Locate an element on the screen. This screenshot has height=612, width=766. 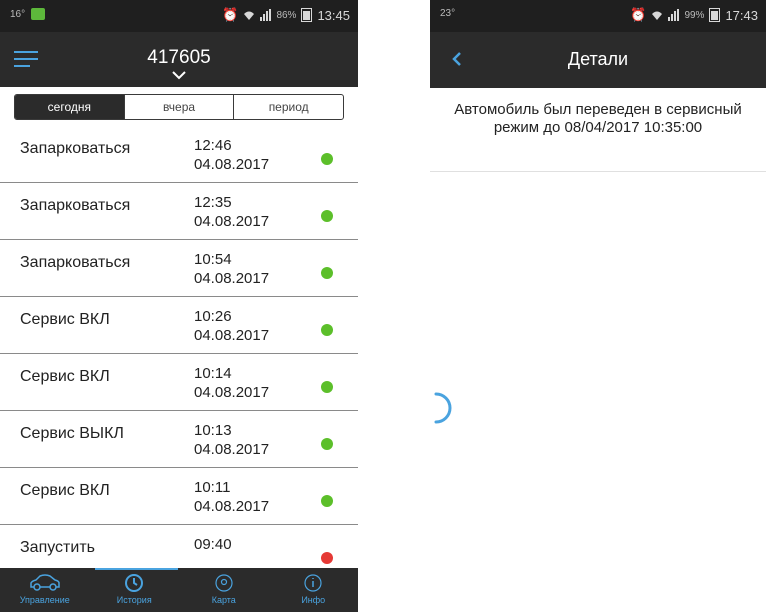
event-time: 10:11 is located at coordinates (212, 487).